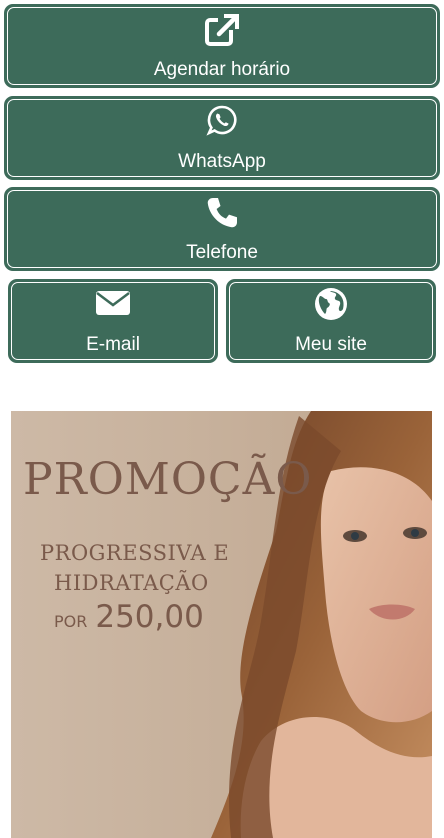 Image resolution: width=444 pixels, height=838 pixels. Describe the element at coordinates (131, 583) in the screenshot. I see `promo-line-2: HIDRATAÇÃO` at that location.